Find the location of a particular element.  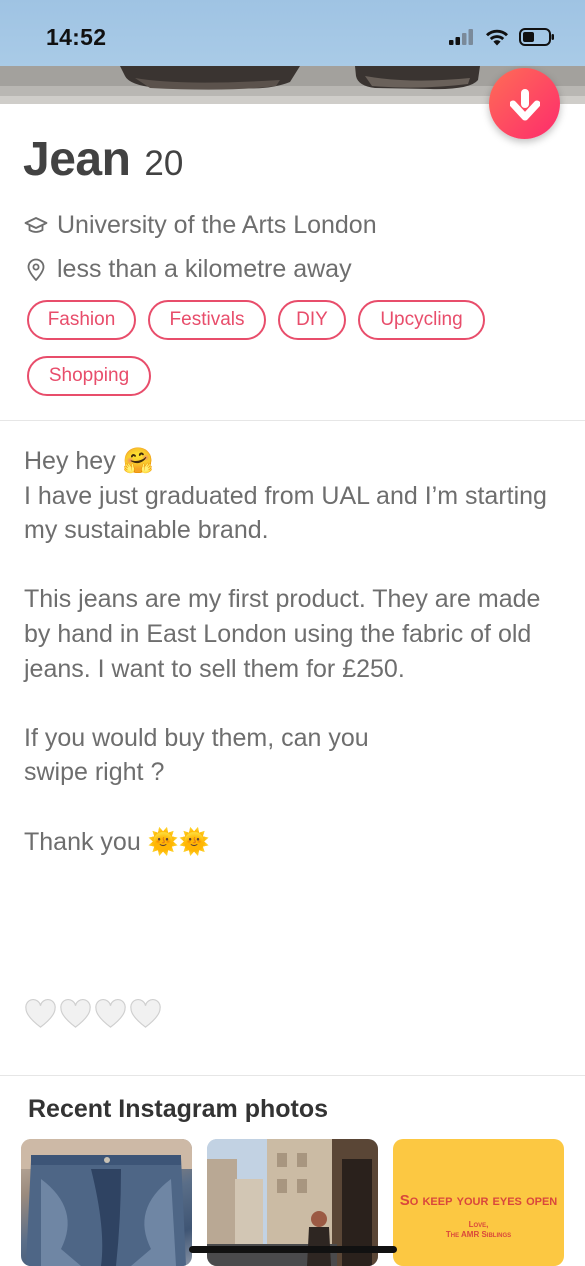

bio-greeting: Hey hey 🤗 is located at coordinates (89, 461).